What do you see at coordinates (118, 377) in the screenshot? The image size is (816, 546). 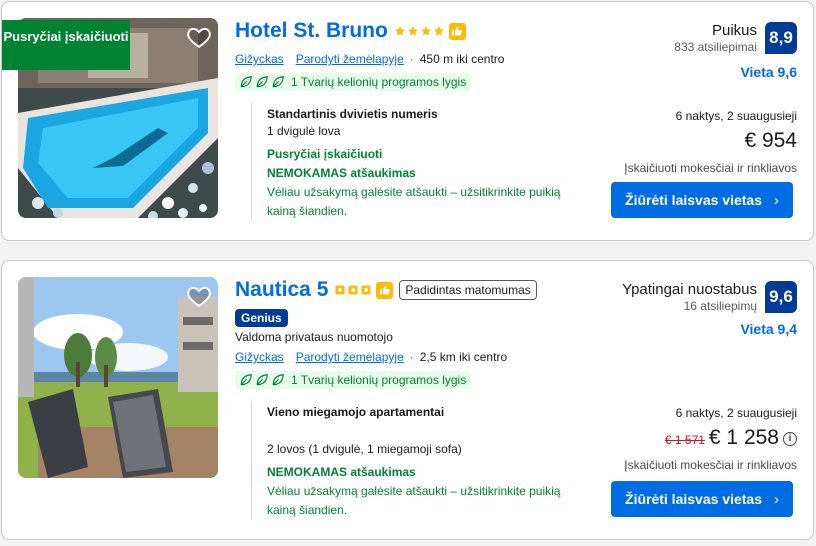 I see `property-photo` at bounding box center [118, 377].